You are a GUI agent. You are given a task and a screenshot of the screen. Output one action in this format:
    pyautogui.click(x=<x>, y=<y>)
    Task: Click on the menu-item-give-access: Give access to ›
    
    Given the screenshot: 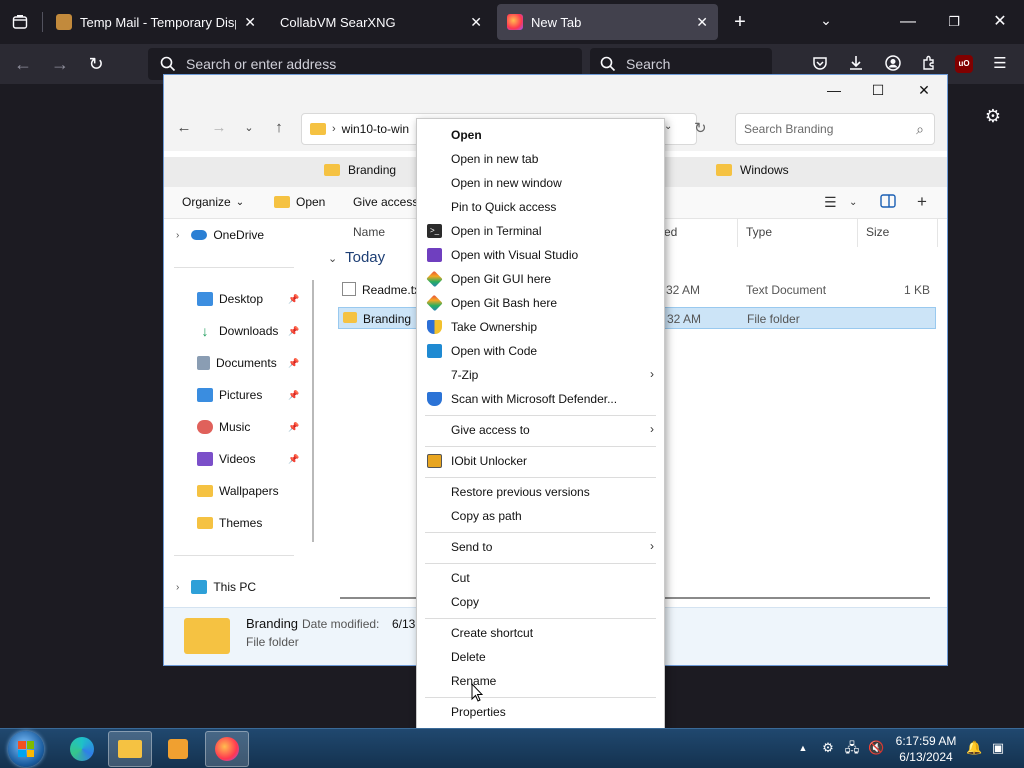 What is the action you would take?
    pyautogui.click(x=540, y=430)
    